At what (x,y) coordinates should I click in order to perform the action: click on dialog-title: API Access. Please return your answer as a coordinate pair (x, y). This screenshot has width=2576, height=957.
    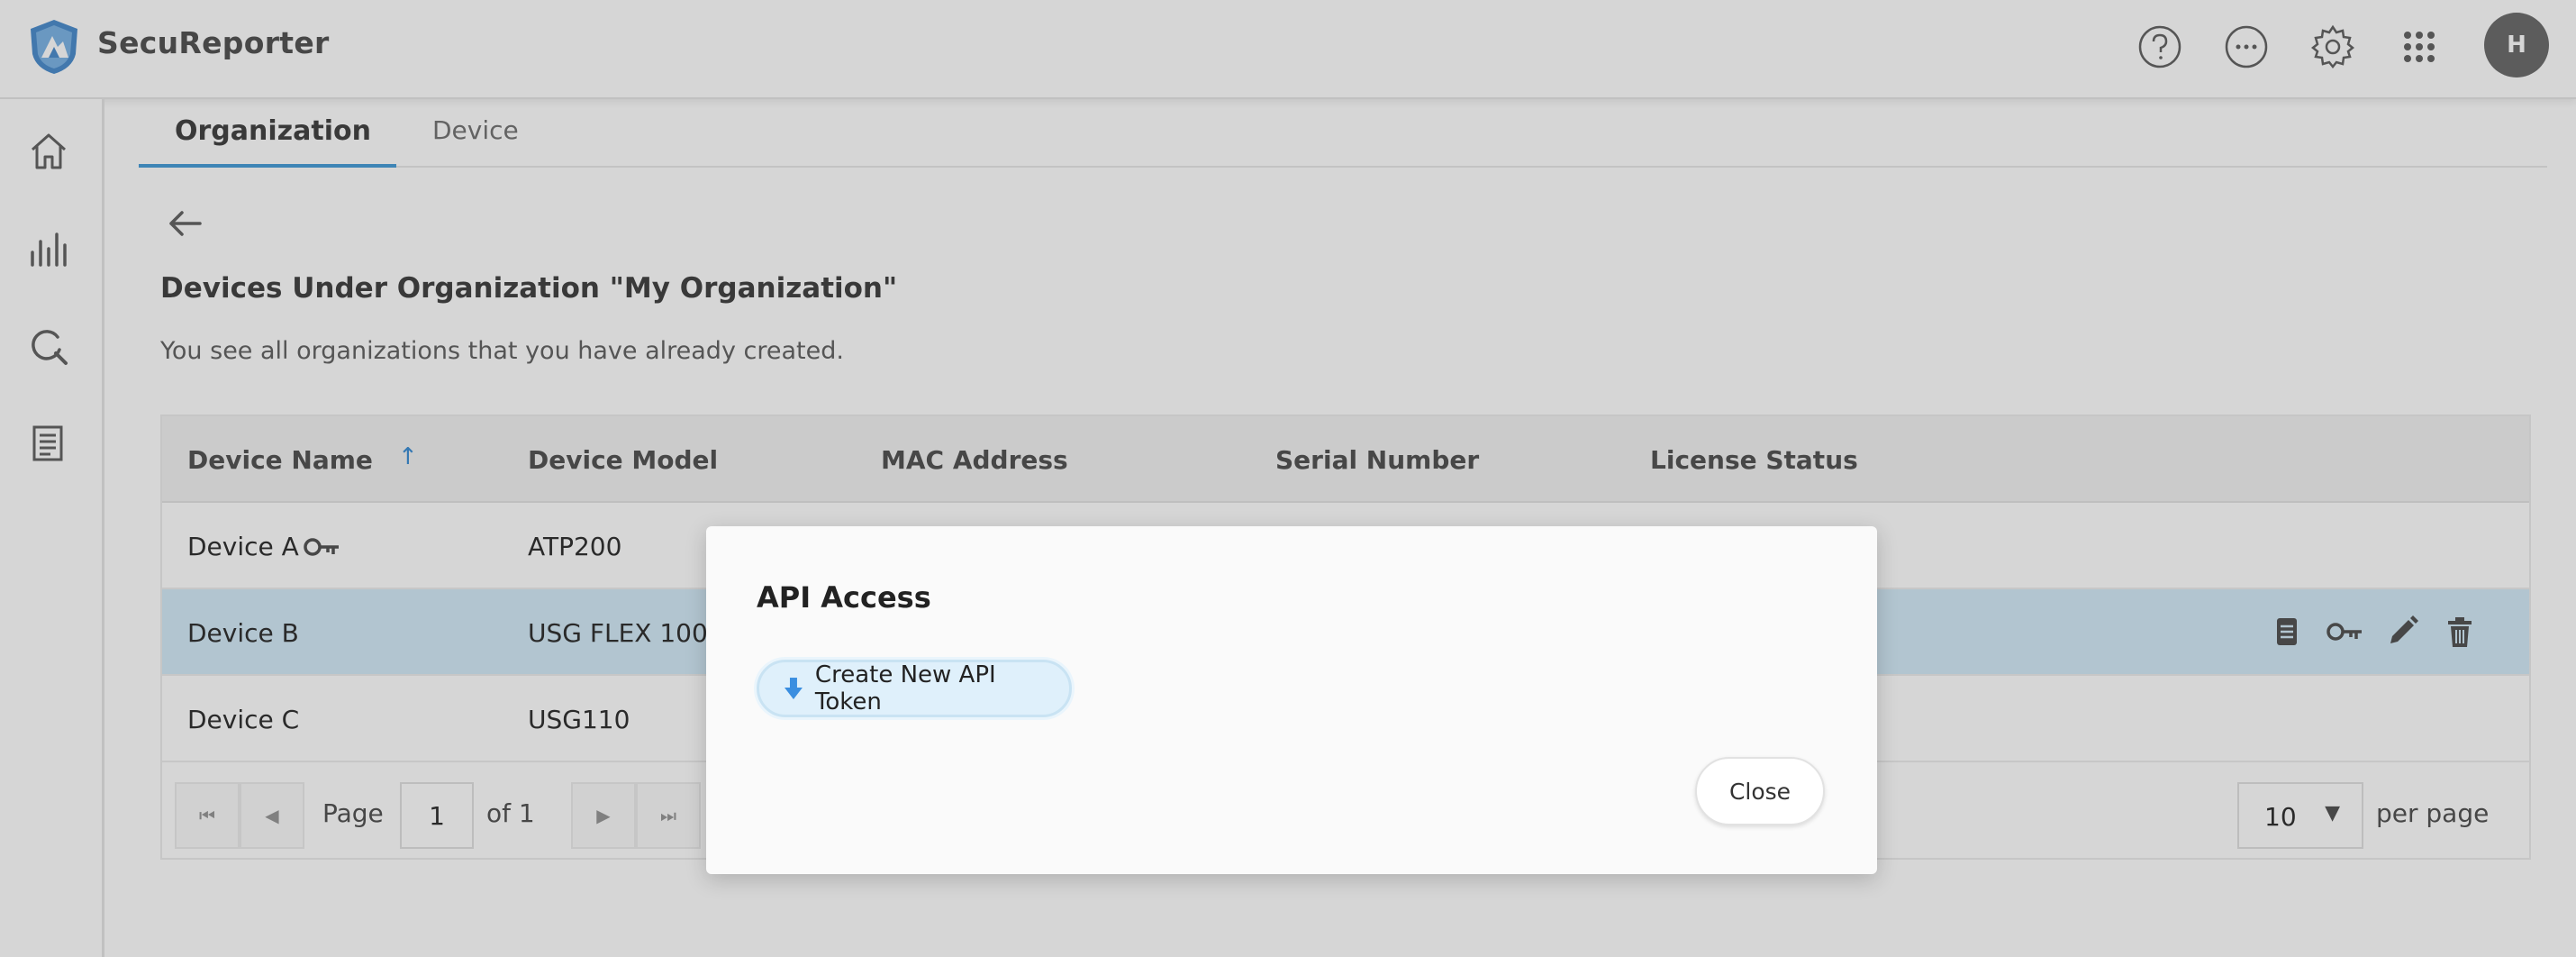
    Looking at the image, I should click on (844, 597).